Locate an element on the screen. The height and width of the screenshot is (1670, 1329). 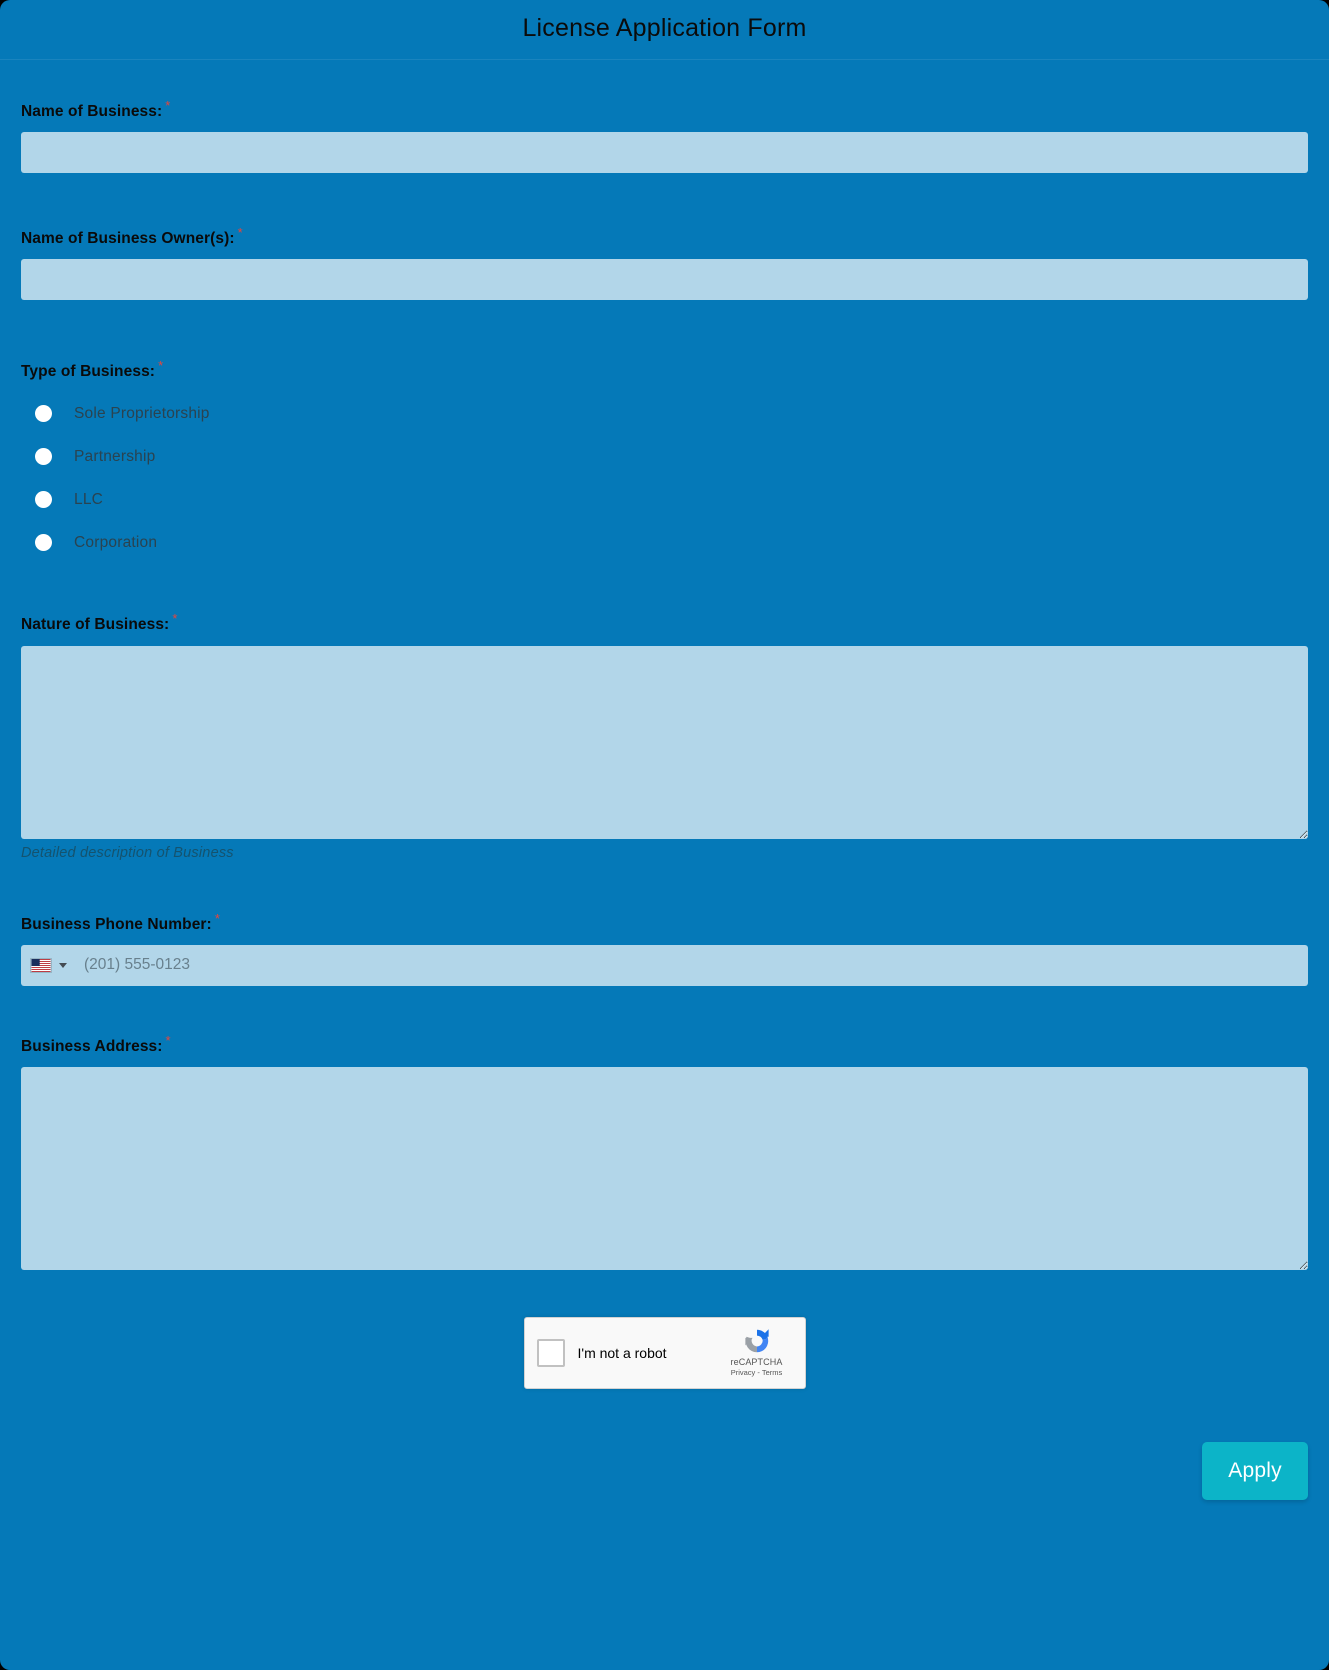
radio-option-llc: LLC is located at coordinates (664, 499).